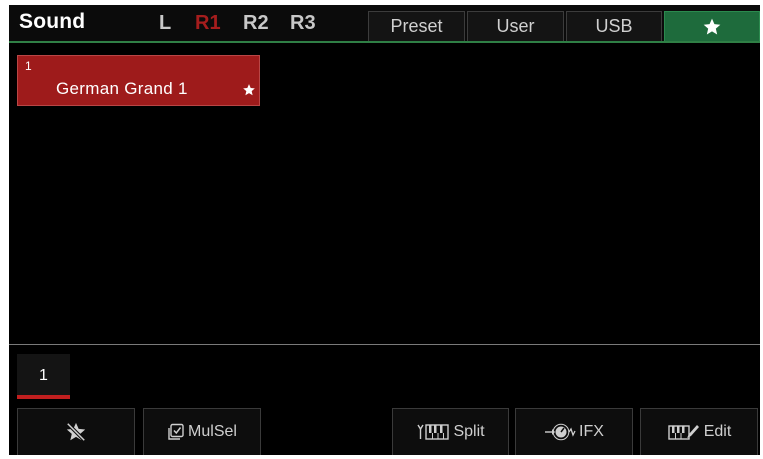 Image resolution: width=763 pixels, height=459 pixels. Describe the element at coordinates (303, 23) in the screenshot. I see `part-tab-r3: R3` at that location.